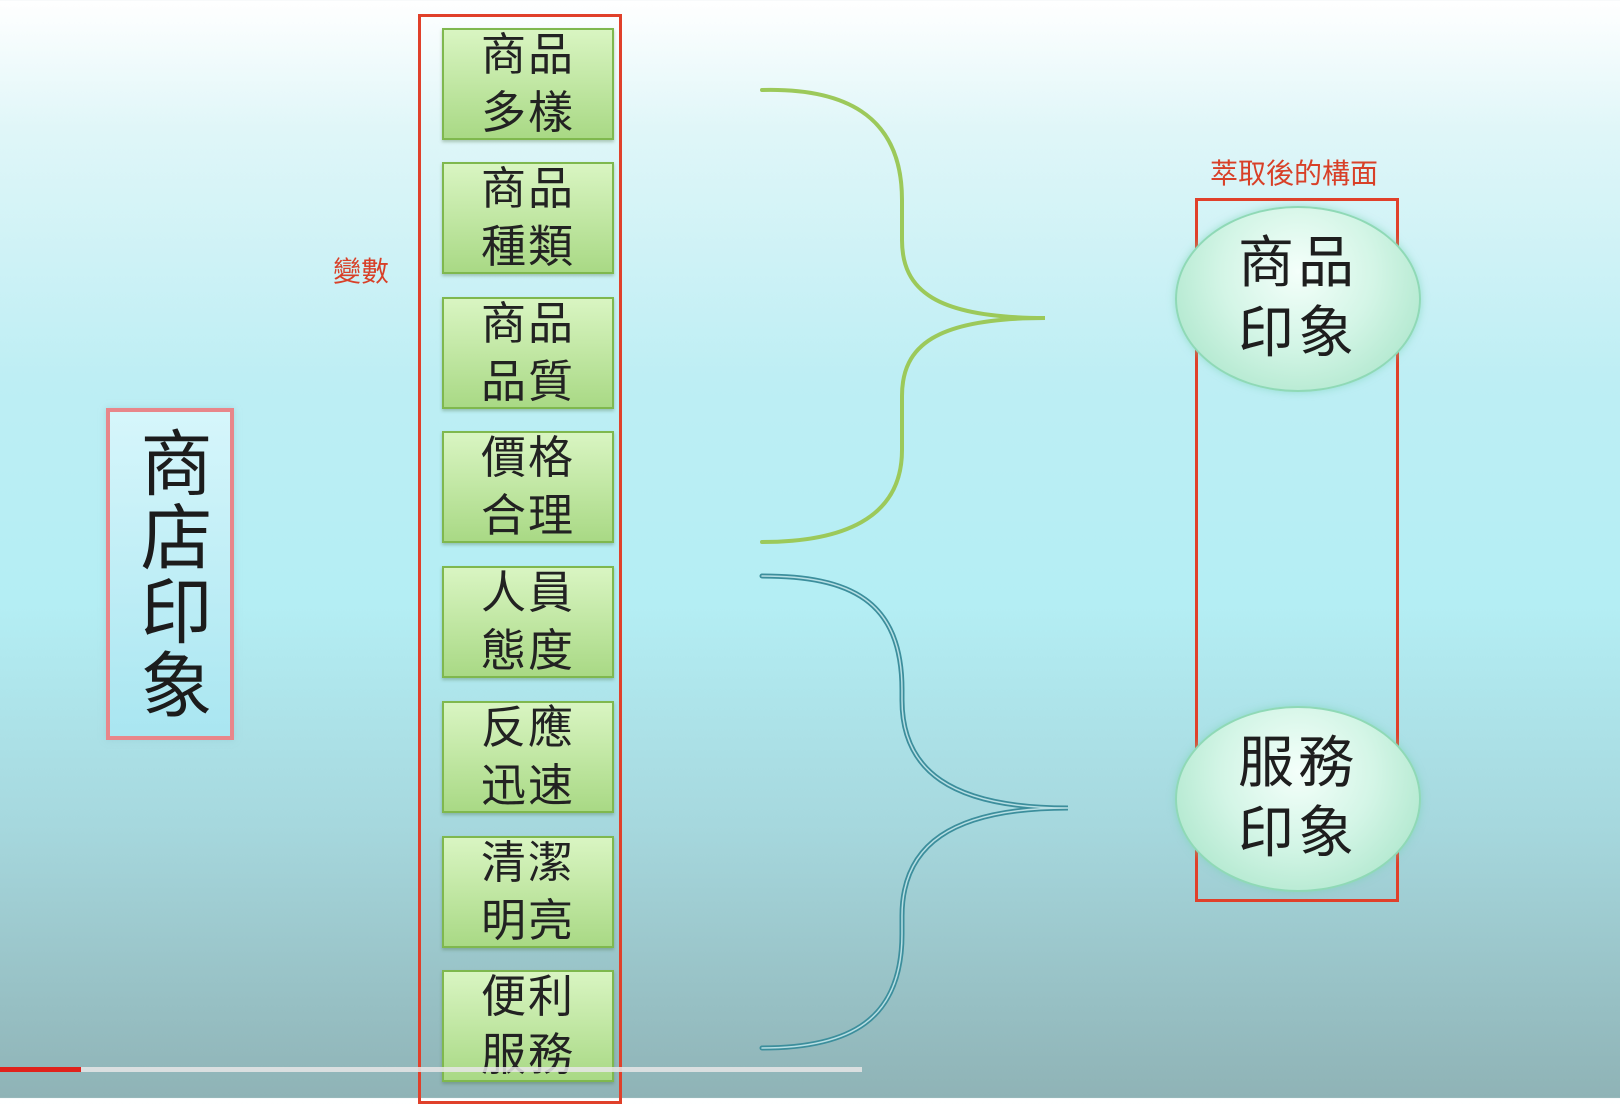 The width and height of the screenshot is (1620, 1104). I want to click on factor-product-image: 商品 印象, so click(1298, 299).